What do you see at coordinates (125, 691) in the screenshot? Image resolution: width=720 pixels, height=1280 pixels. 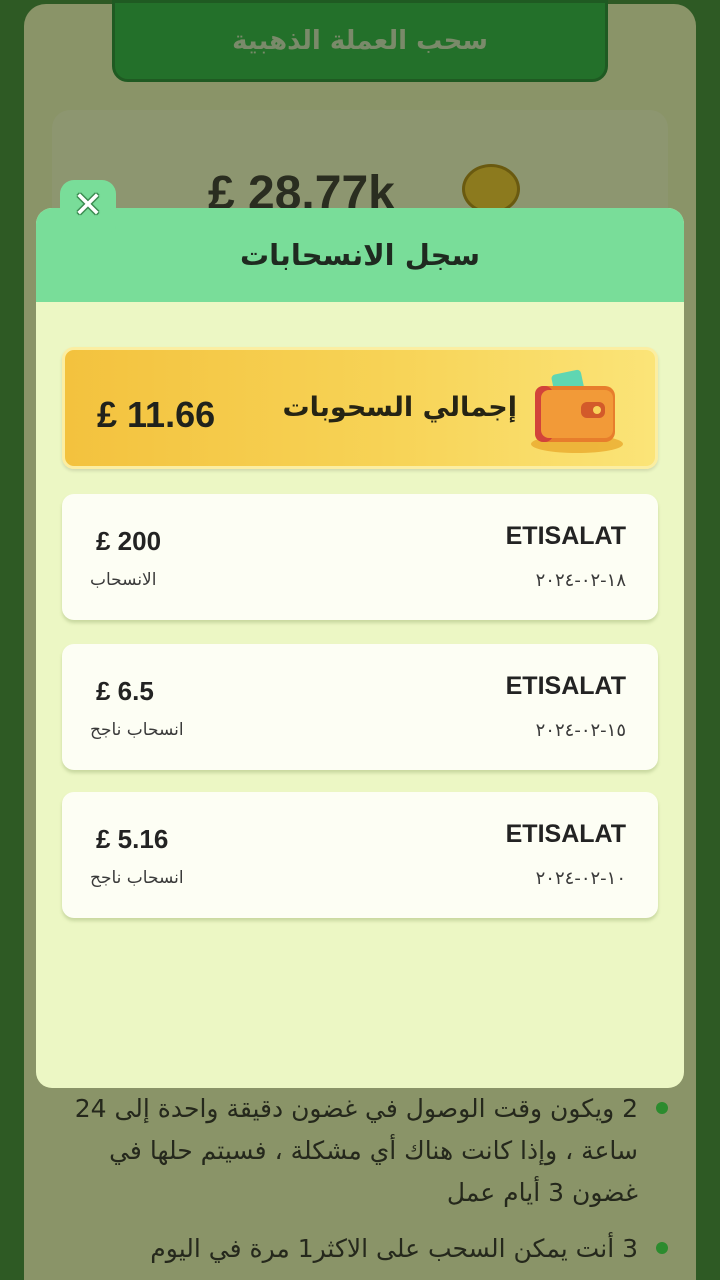 I see `record-amount: £ 6.5` at bounding box center [125, 691].